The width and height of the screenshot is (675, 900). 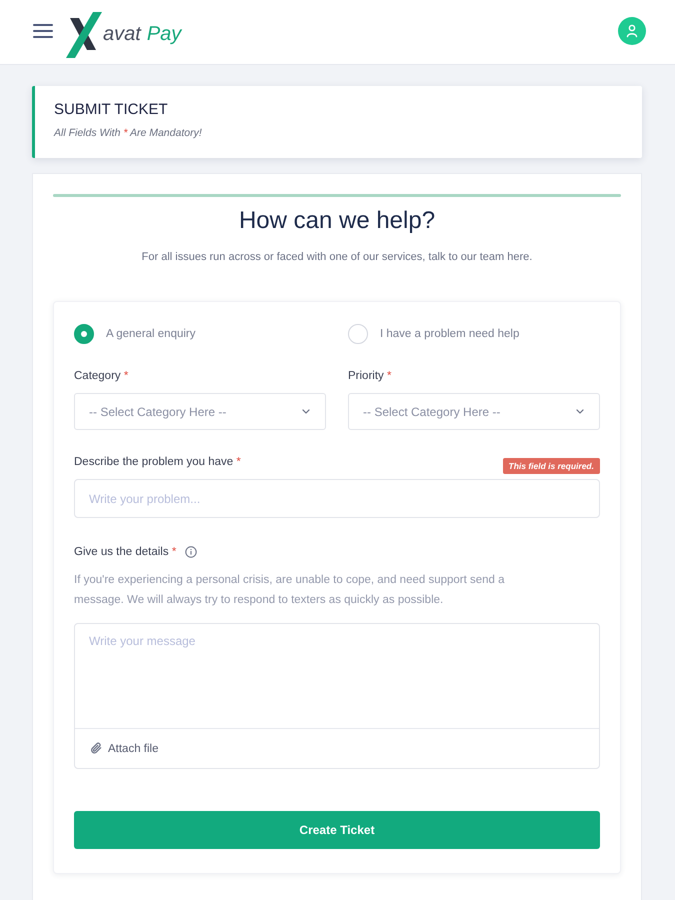 I want to click on message-field: Write your message, so click(x=337, y=676).